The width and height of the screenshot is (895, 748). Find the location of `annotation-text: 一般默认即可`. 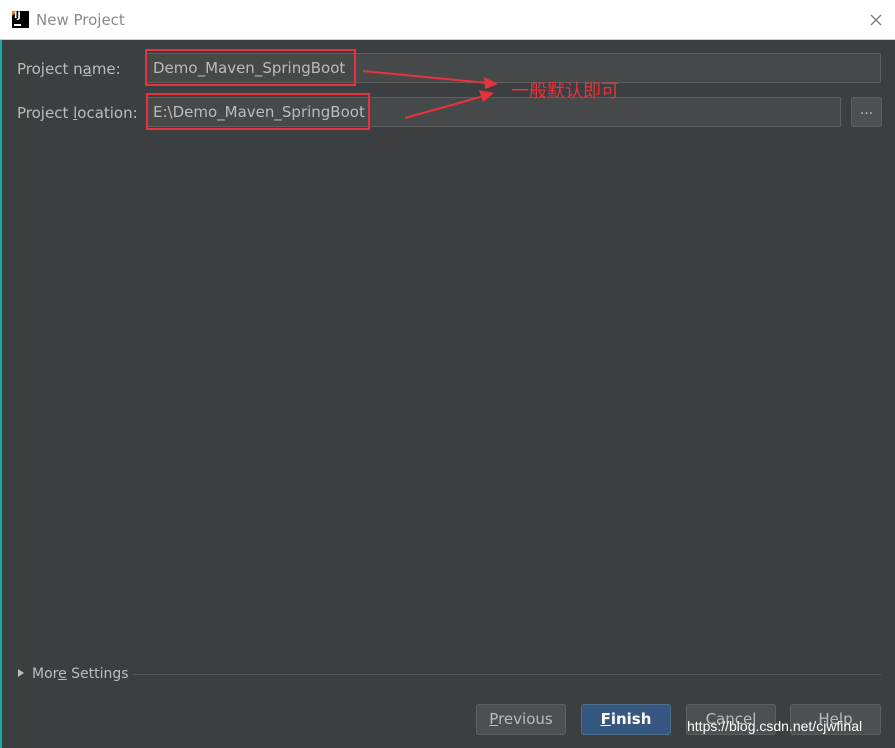

annotation-text: 一般默认即可 is located at coordinates (565, 91).